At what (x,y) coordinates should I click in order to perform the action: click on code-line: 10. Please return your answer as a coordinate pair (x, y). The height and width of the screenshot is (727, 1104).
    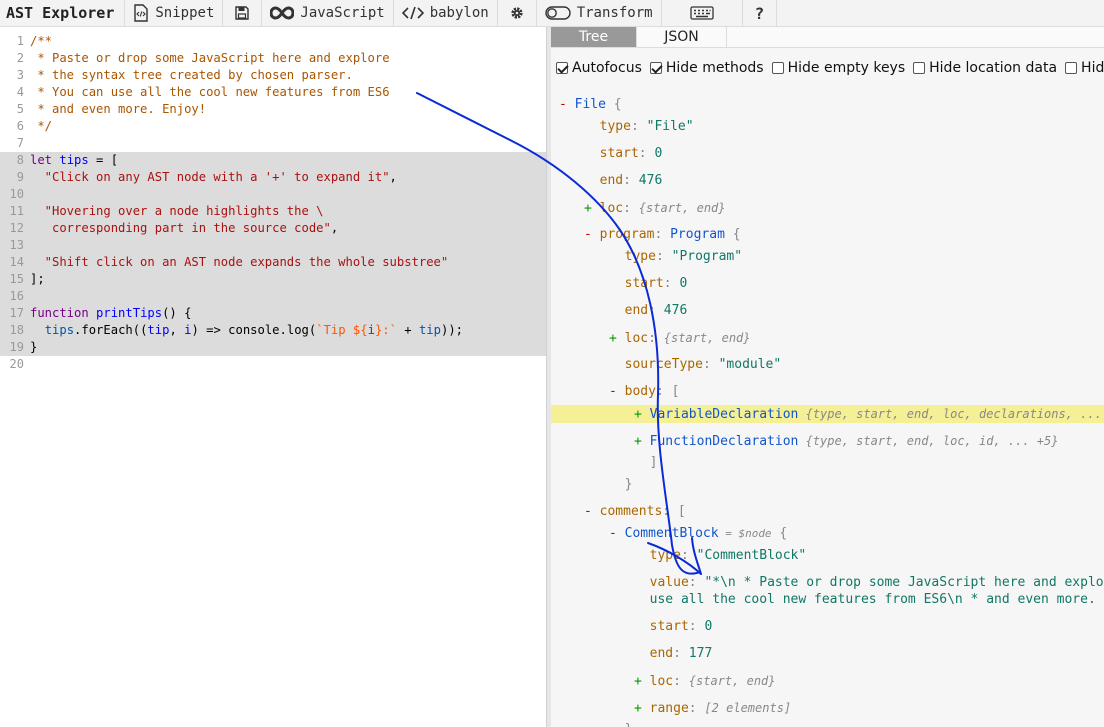
    Looking at the image, I should click on (273, 194).